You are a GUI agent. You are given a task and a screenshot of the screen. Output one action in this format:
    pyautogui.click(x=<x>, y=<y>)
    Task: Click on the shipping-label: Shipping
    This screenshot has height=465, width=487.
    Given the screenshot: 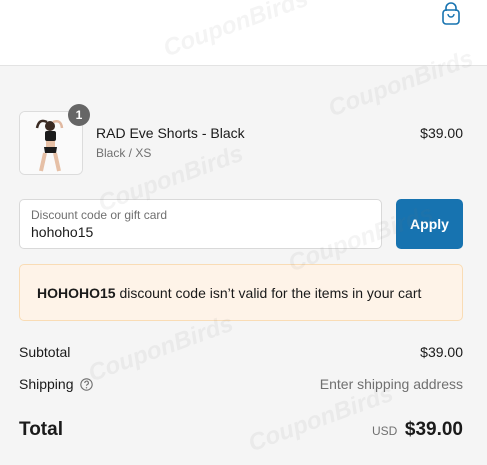 What is the action you would take?
    pyautogui.click(x=46, y=384)
    